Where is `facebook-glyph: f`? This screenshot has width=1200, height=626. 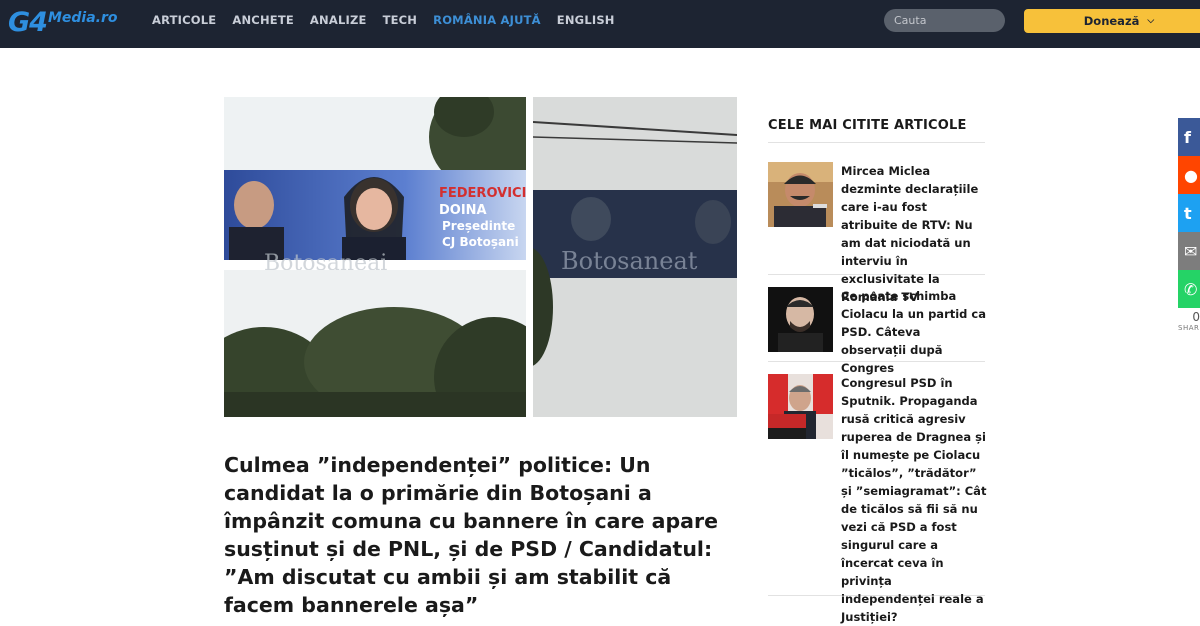 facebook-glyph: f is located at coordinates (1187, 137).